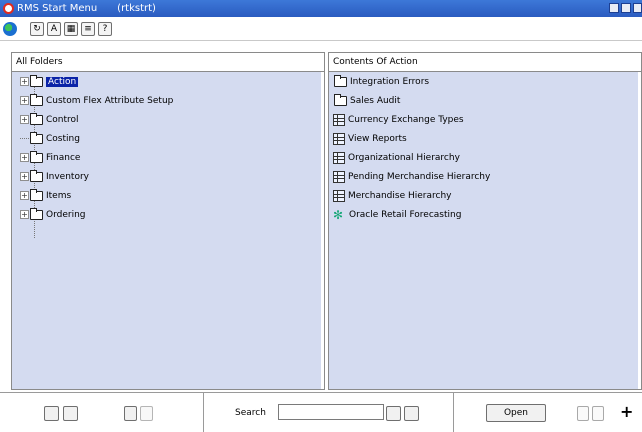 The image size is (642, 432). Describe the element at coordinates (598, 413) in the screenshot. I see `move-down-button` at that location.